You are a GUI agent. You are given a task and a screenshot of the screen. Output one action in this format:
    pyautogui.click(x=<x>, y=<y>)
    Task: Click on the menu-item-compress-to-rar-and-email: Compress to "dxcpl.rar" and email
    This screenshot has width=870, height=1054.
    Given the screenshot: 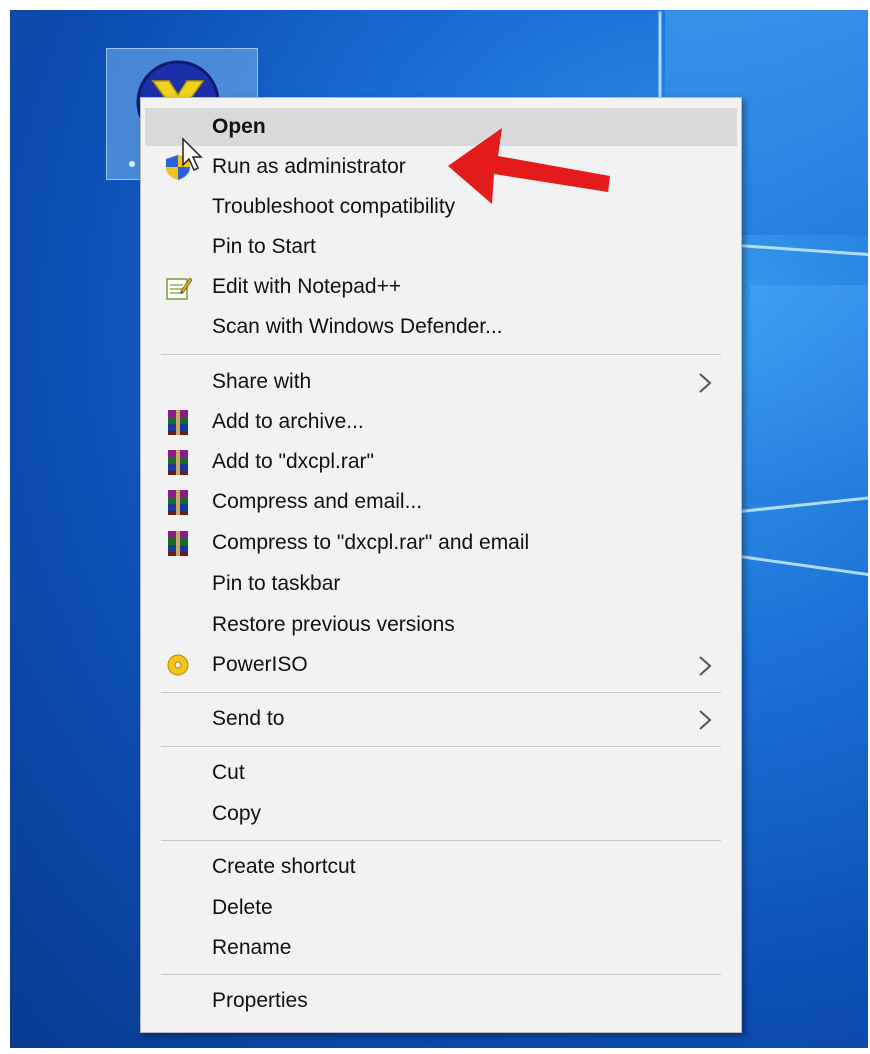 What is the action you would take?
    pyautogui.click(x=441, y=543)
    